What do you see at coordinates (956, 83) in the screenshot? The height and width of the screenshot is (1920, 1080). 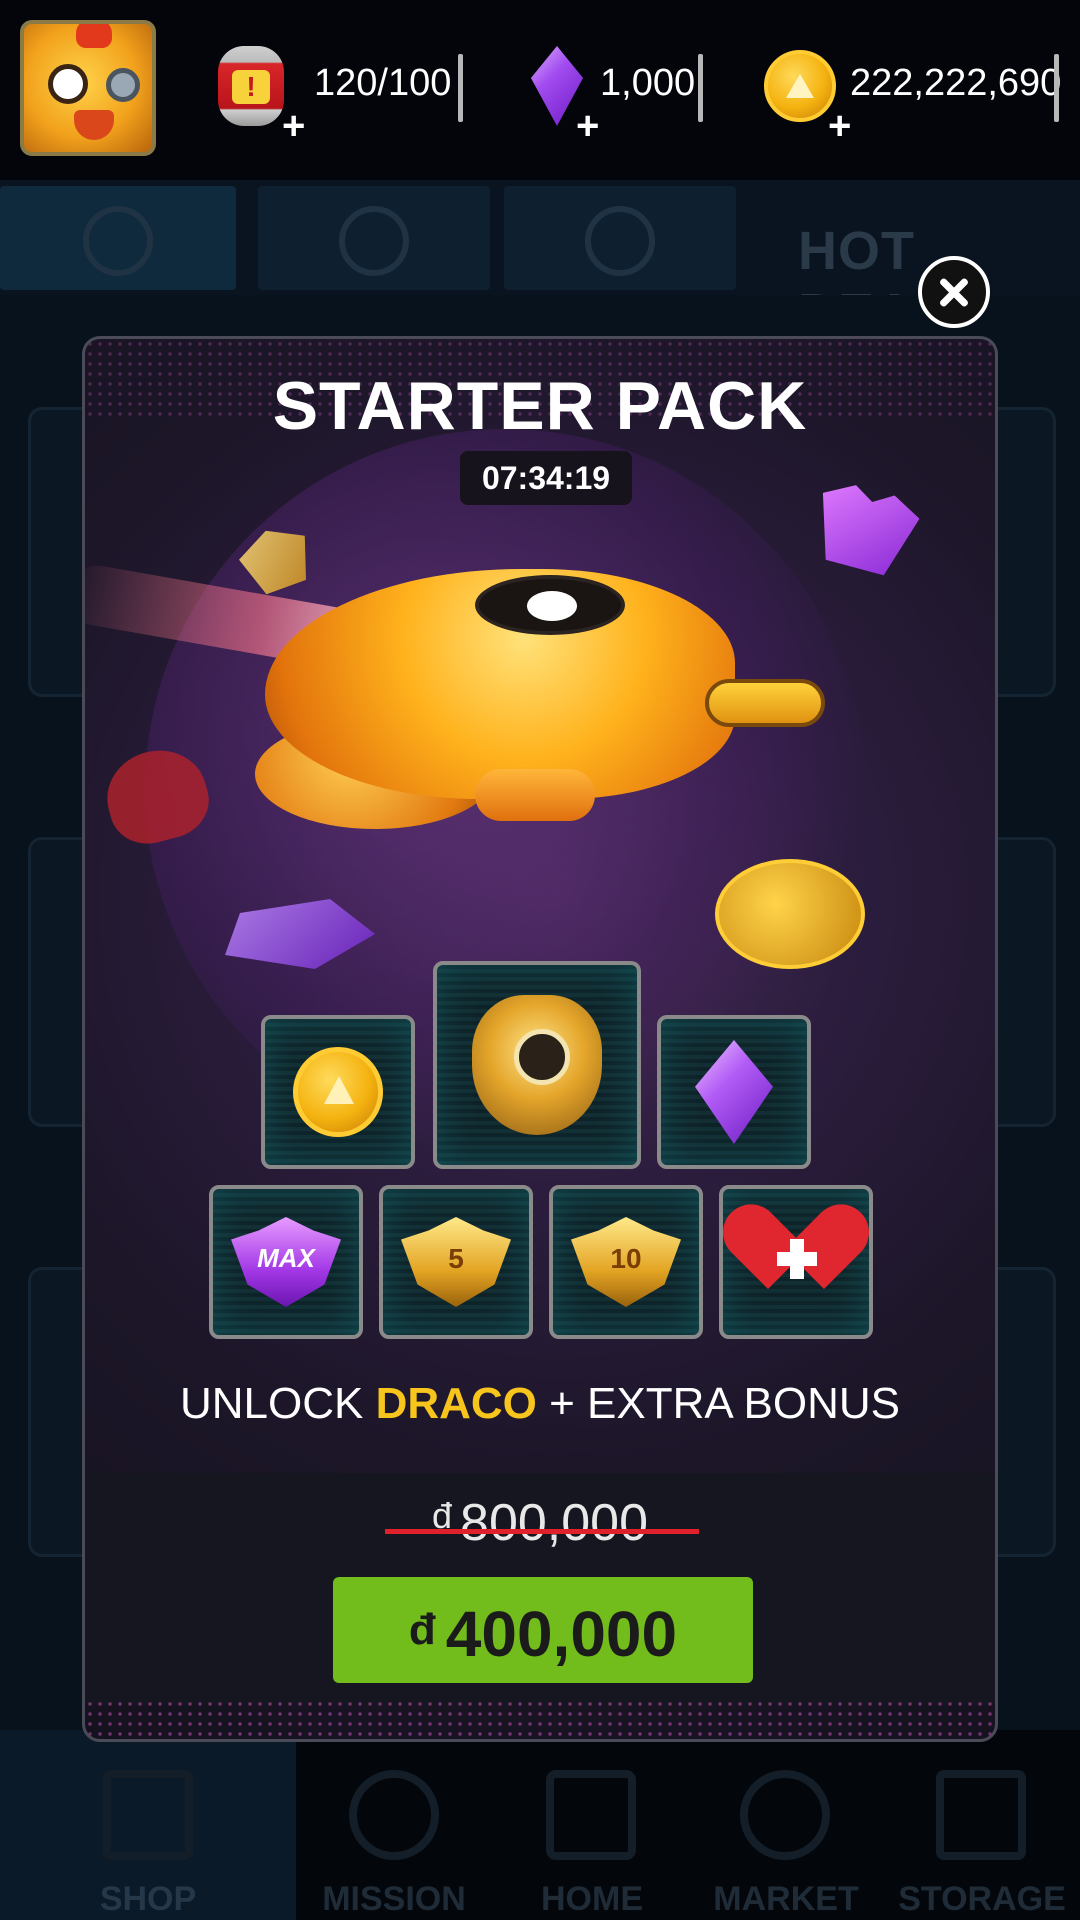 I see `coins-value: 222,222,690` at bounding box center [956, 83].